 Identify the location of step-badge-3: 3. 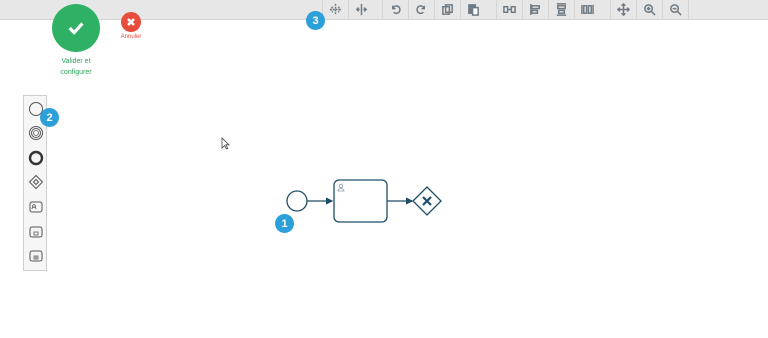
(315, 20).